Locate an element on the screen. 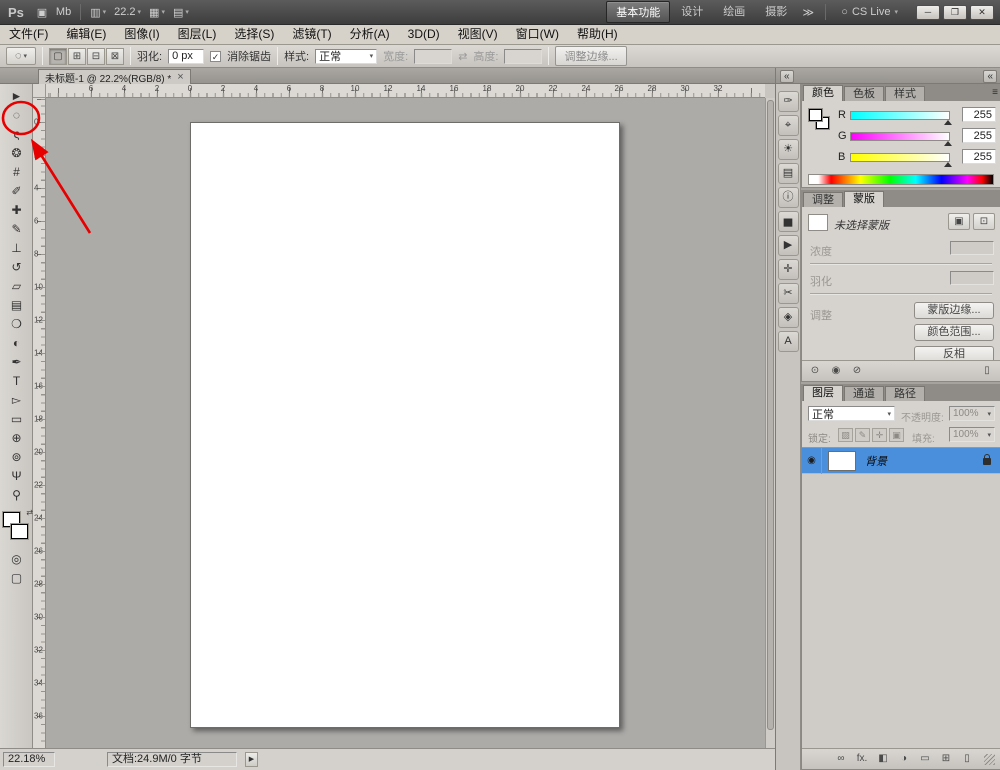 This screenshot has height=770, width=1000. menu-item-10: 窗口(W) is located at coordinates (537, 34).